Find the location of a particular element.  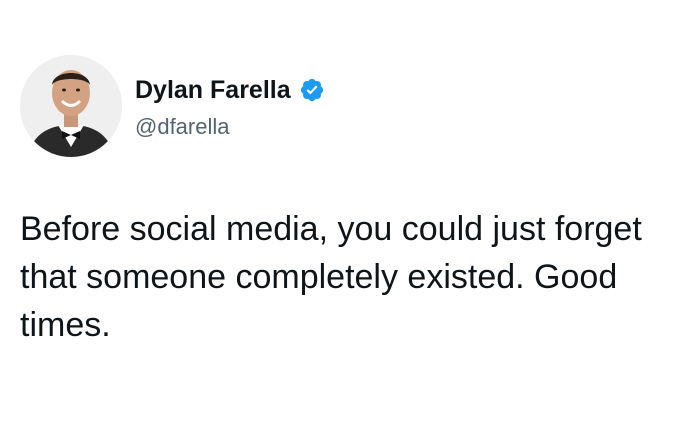

author-display-name: Dylan Farella is located at coordinates (213, 90).